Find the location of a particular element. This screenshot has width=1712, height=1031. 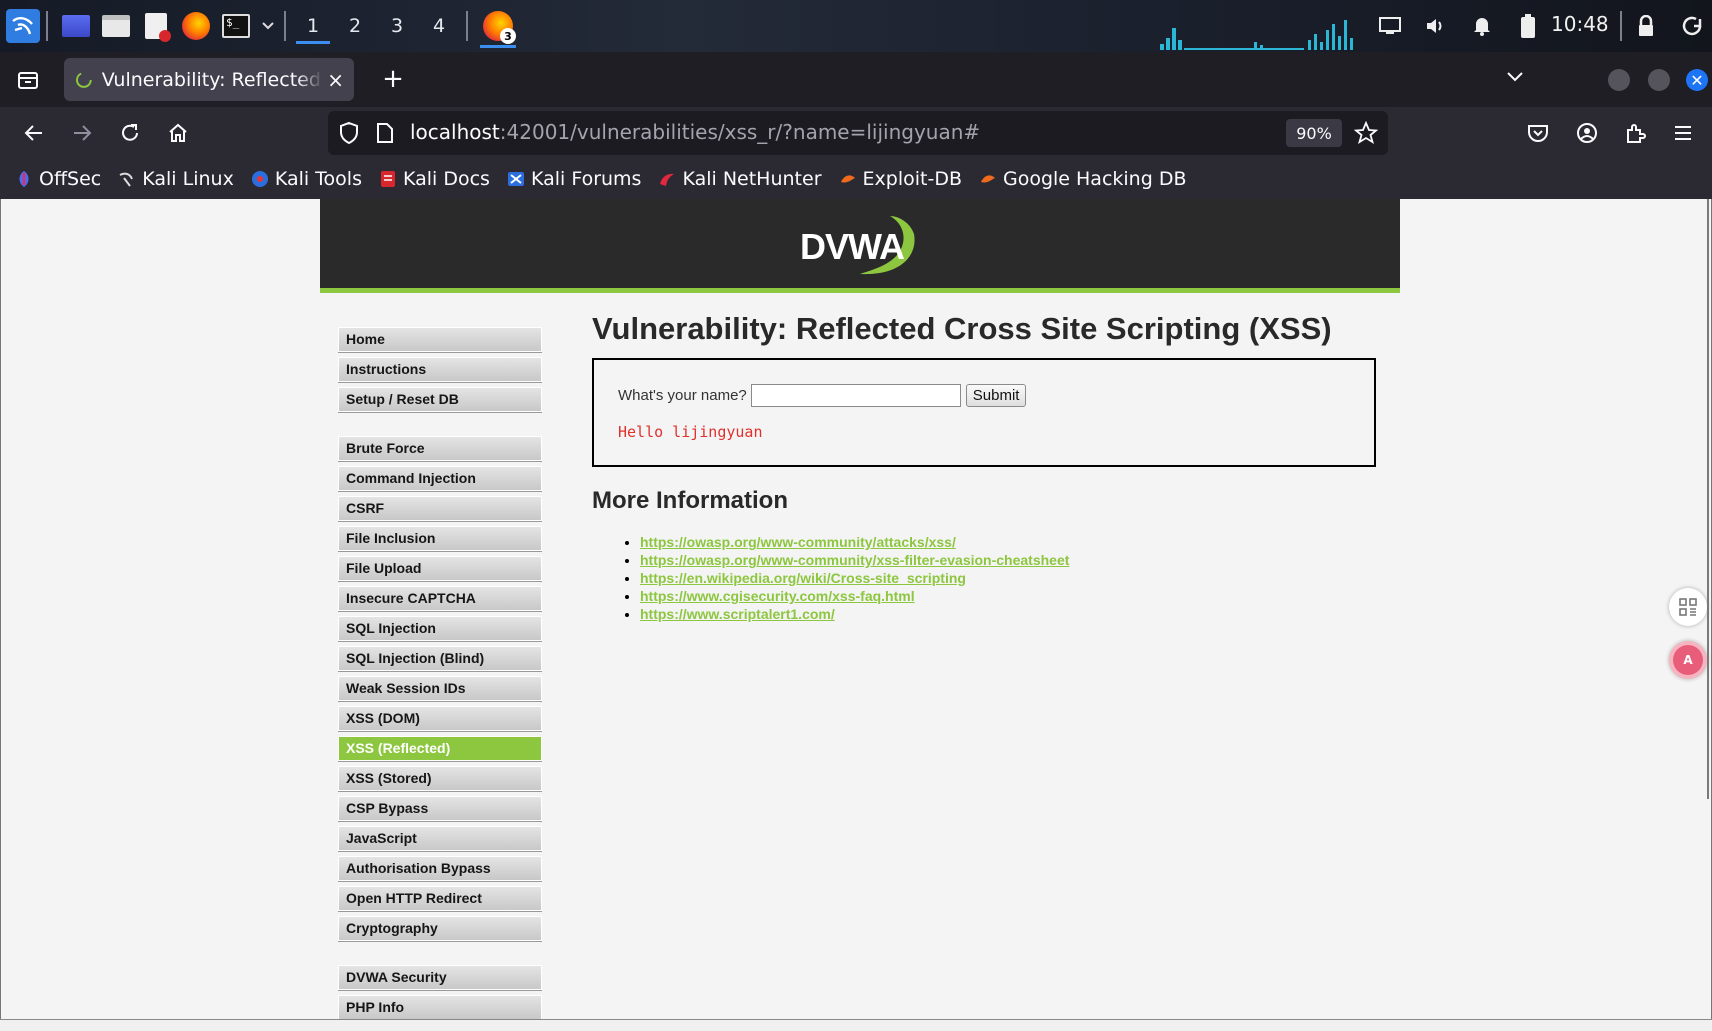

menu-icon is located at coordinates (1683, 133).